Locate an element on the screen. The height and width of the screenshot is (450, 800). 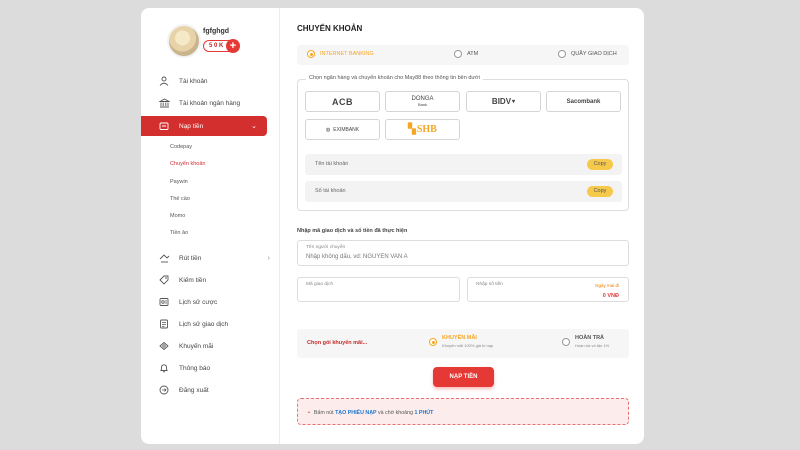
page-title: CHUYỂN KHOẢN is located at coordinates (330, 28).